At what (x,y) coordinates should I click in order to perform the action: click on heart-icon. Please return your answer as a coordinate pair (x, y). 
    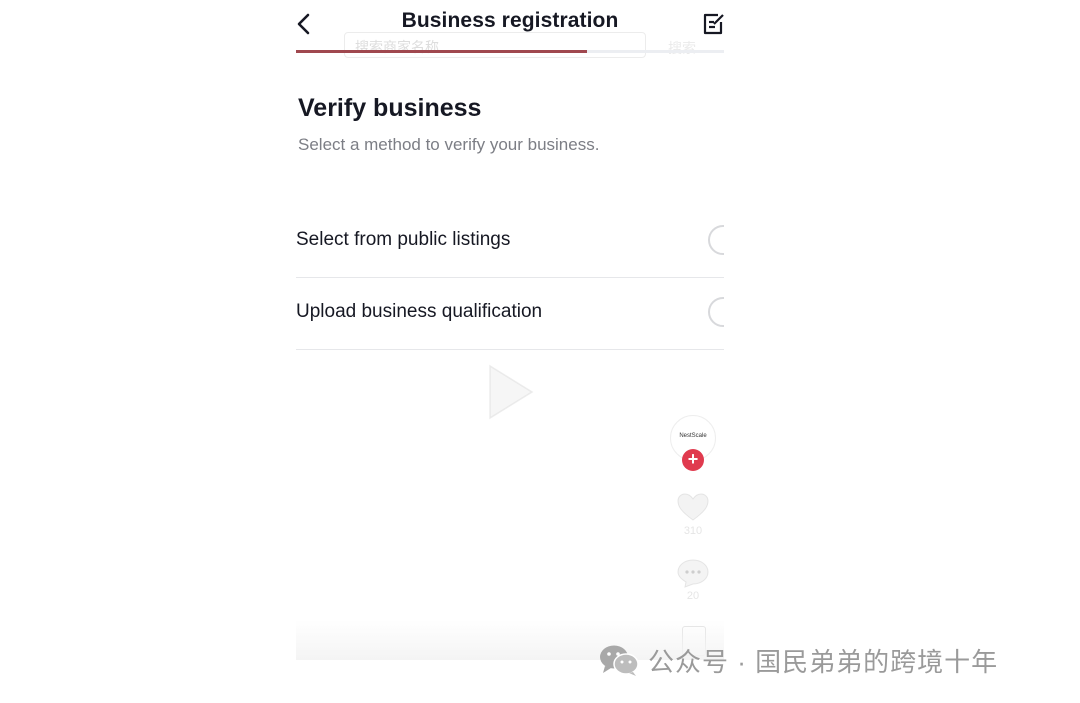
    Looking at the image, I should click on (693, 507).